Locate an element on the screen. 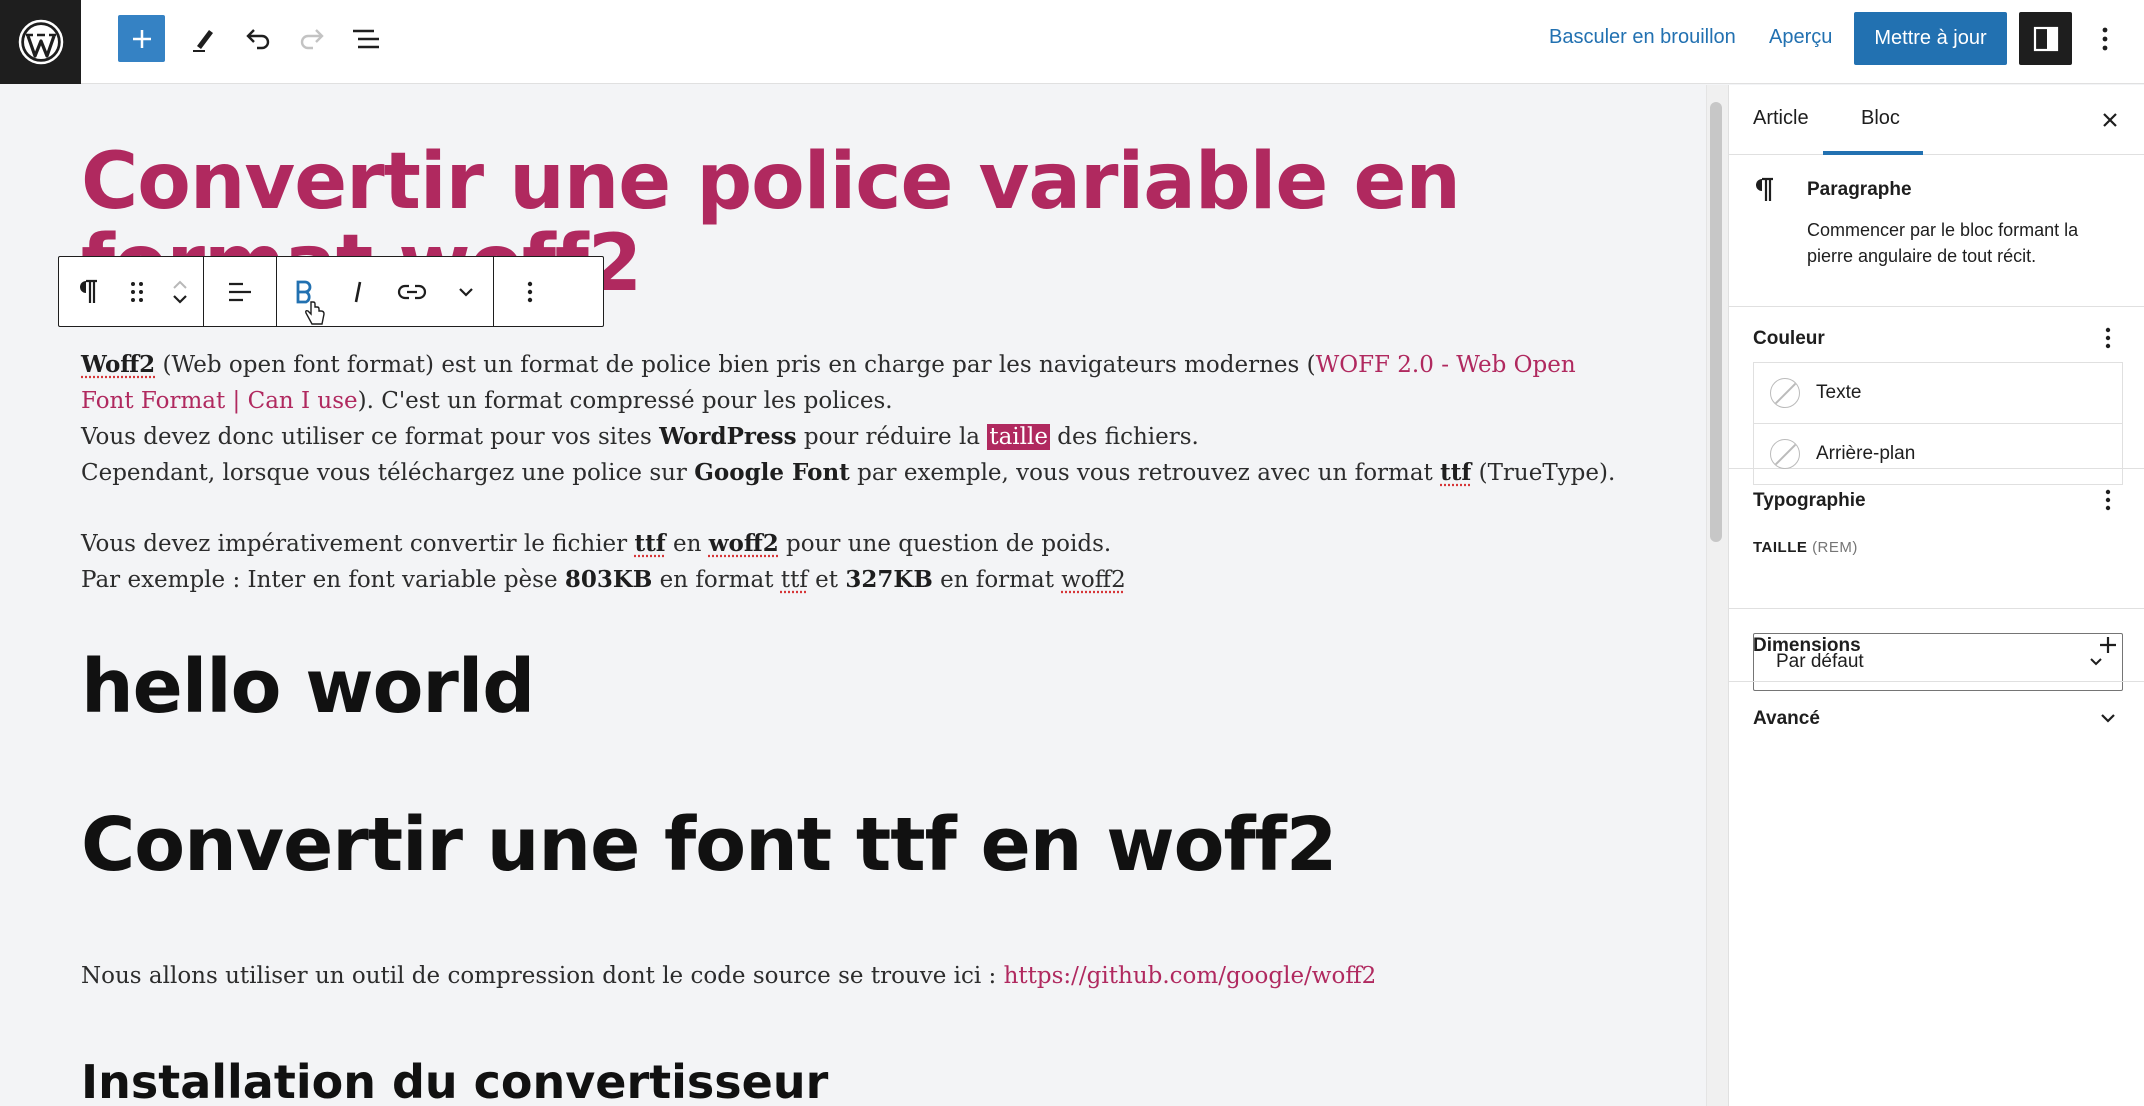 This screenshot has width=2144, height=1106. size-label-text: TAILLE is located at coordinates (1780, 547).